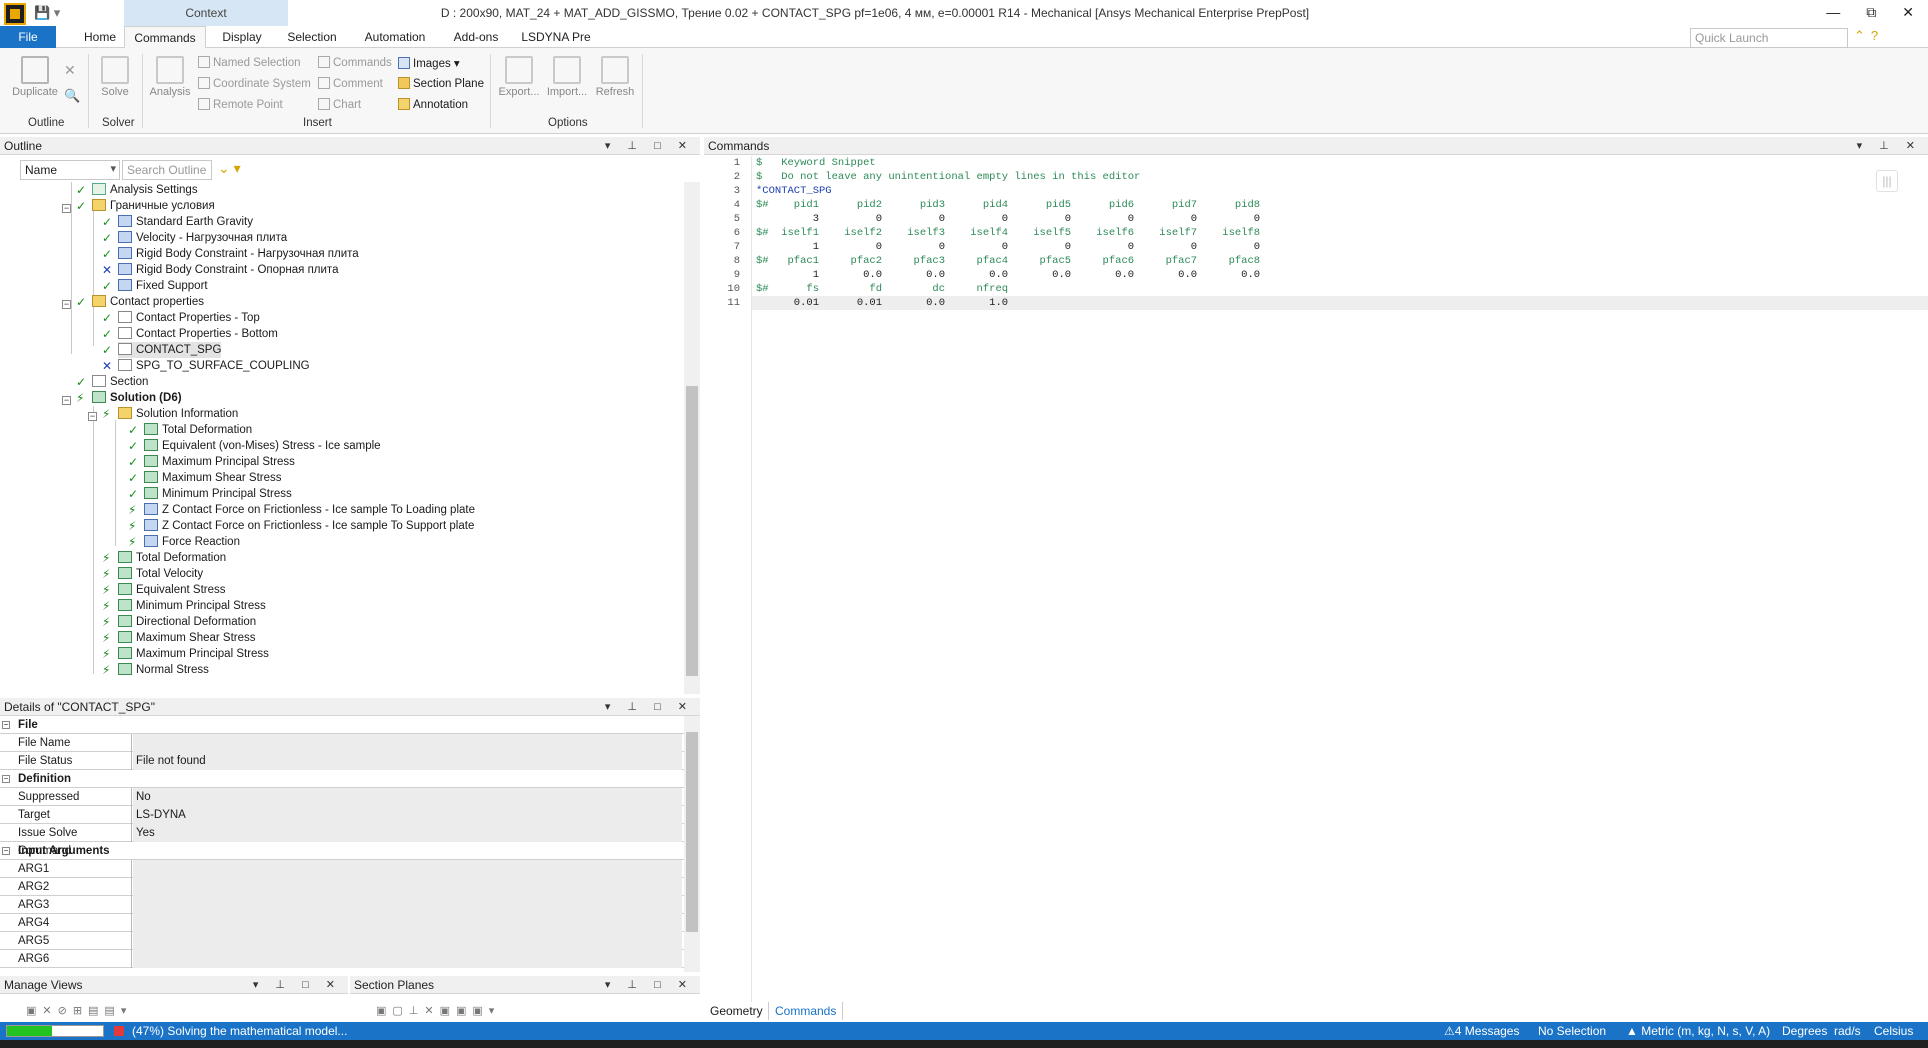 The image size is (1928, 1048). What do you see at coordinates (220, 270) in the screenshot?
I see `tree-item: ✕ Rigid Body Constraint - Опорная плита` at bounding box center [220, 270].